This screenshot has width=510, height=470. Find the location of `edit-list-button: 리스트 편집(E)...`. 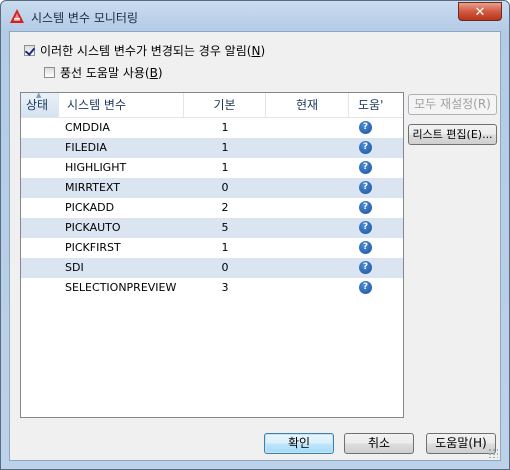

edit-list-button: 리스트 편집(E)... is located at coordinates (452, 134).